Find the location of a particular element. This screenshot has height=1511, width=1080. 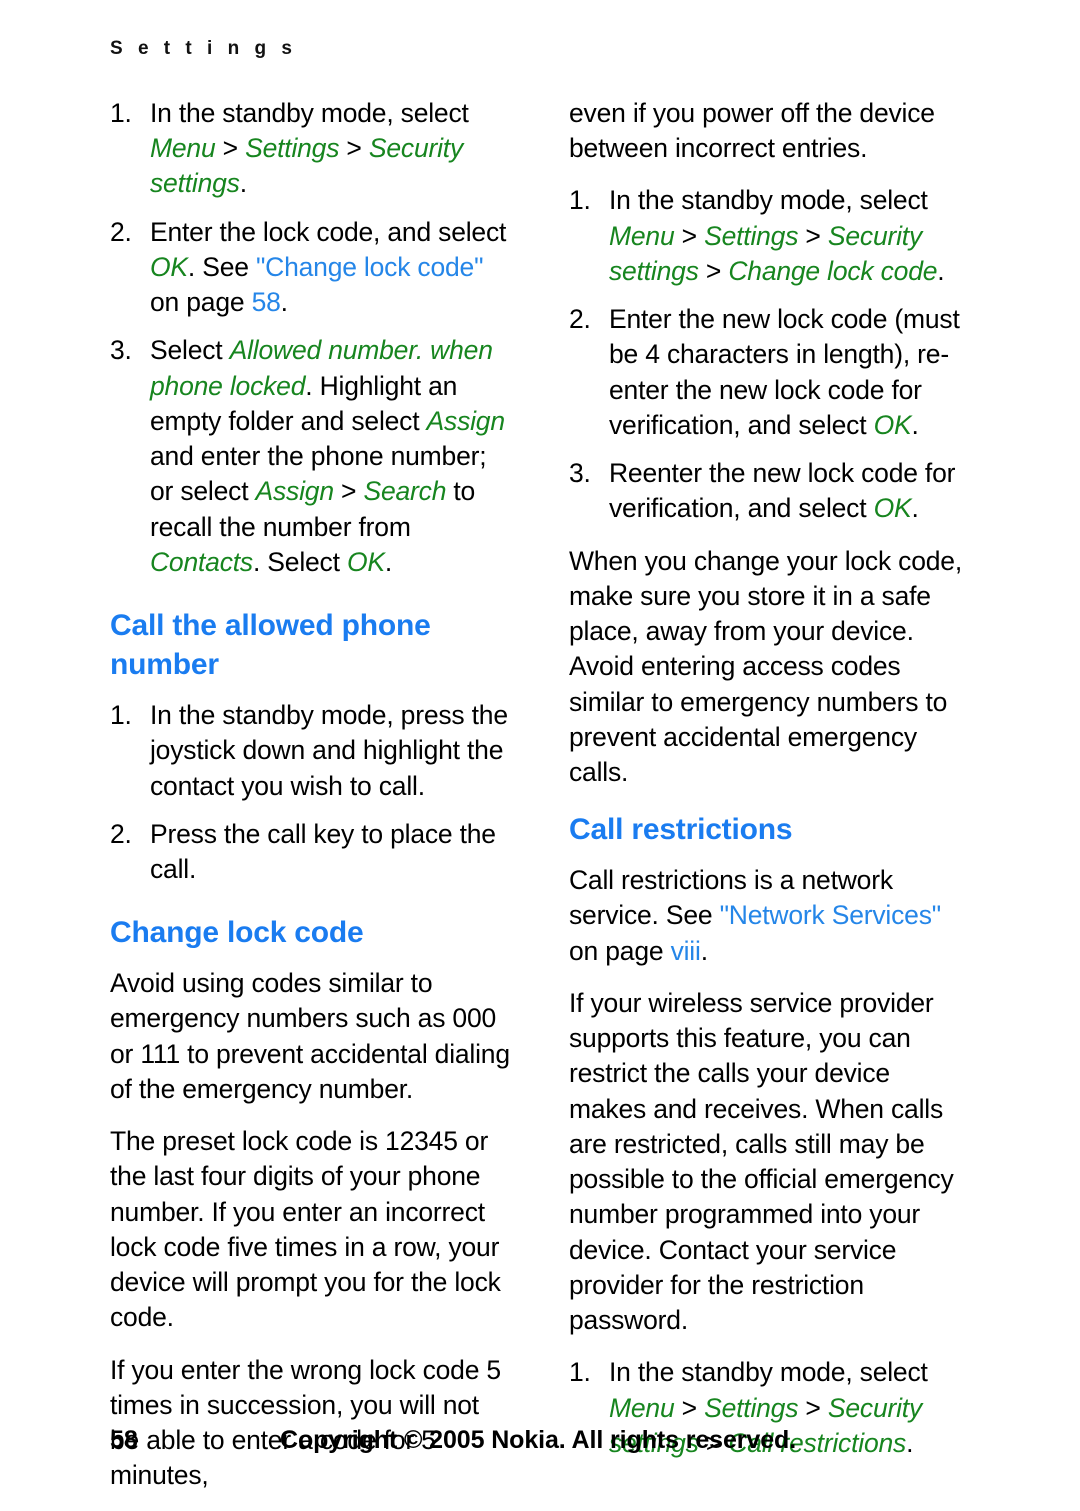

step-text: Select is located at coordinates (190, 350).